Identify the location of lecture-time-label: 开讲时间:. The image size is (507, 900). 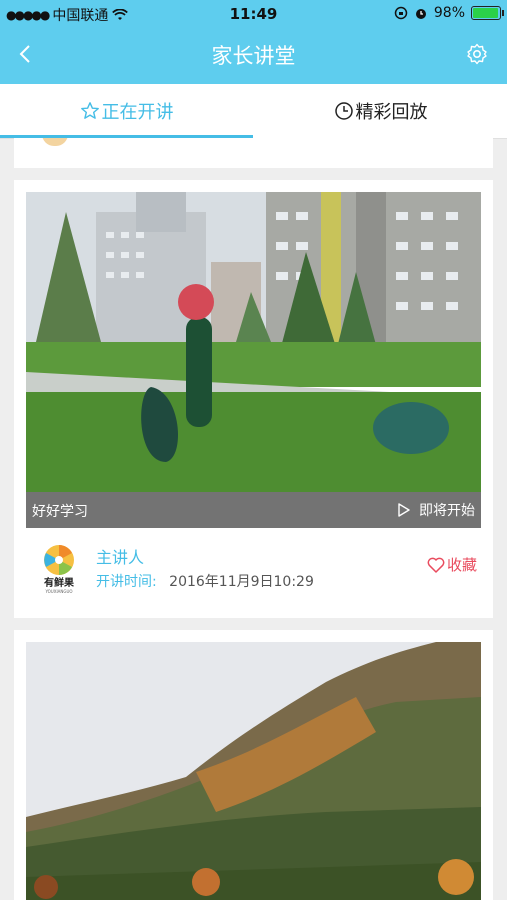
(126, 582).